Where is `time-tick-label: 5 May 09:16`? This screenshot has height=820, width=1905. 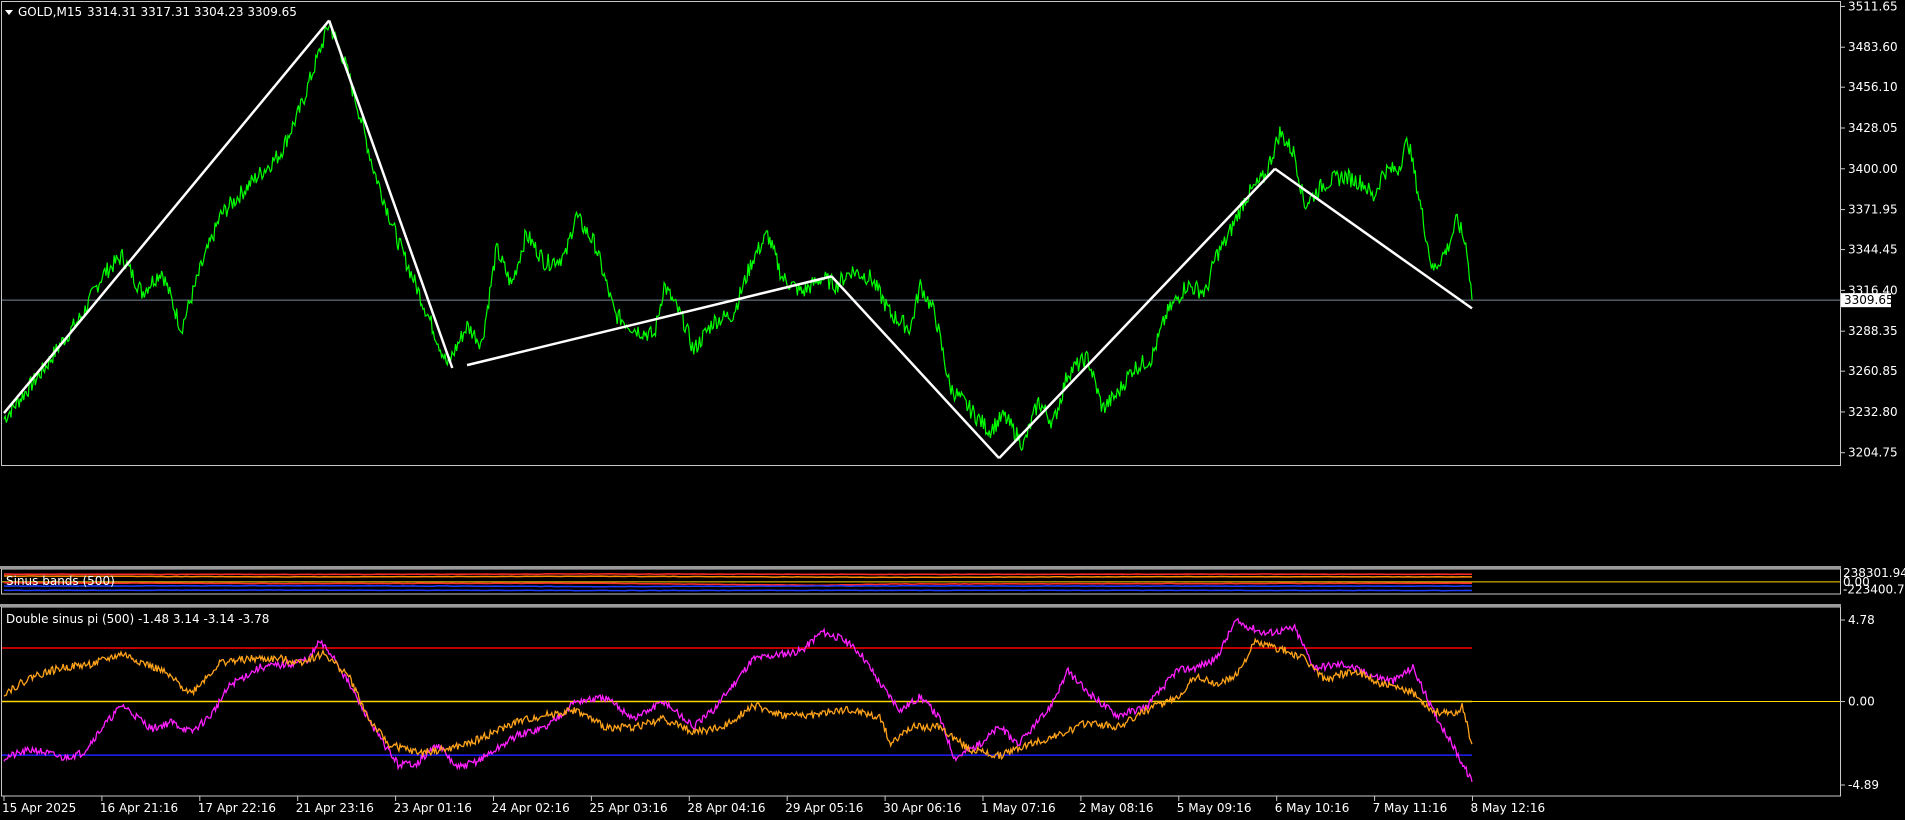 time-tick-label: 5 May 09:16 is located at coordinates (1214, 808).